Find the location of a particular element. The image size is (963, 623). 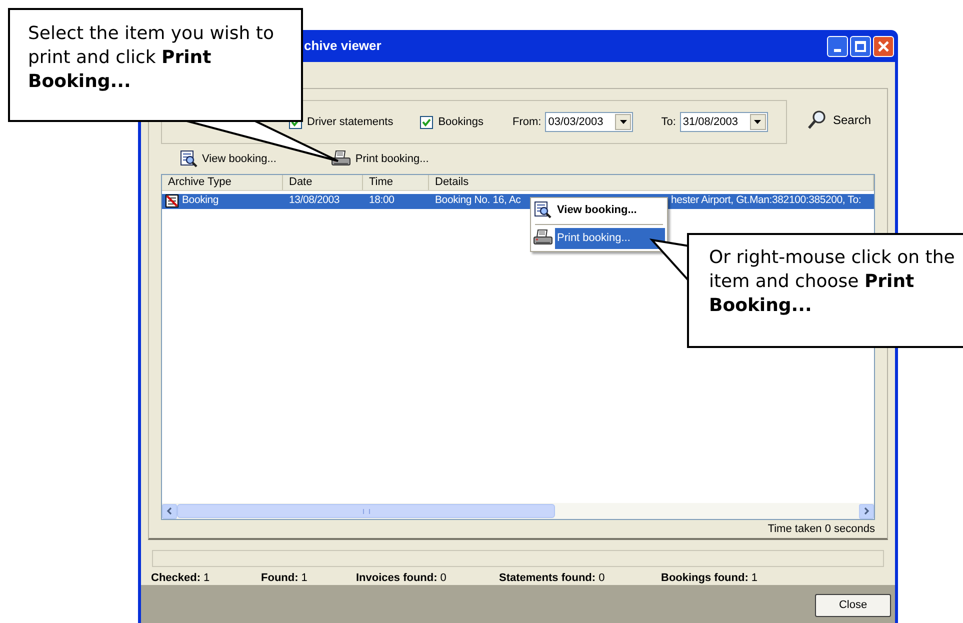

date-dropdown: 31/08/2003 is located at coordinates (724, 122).